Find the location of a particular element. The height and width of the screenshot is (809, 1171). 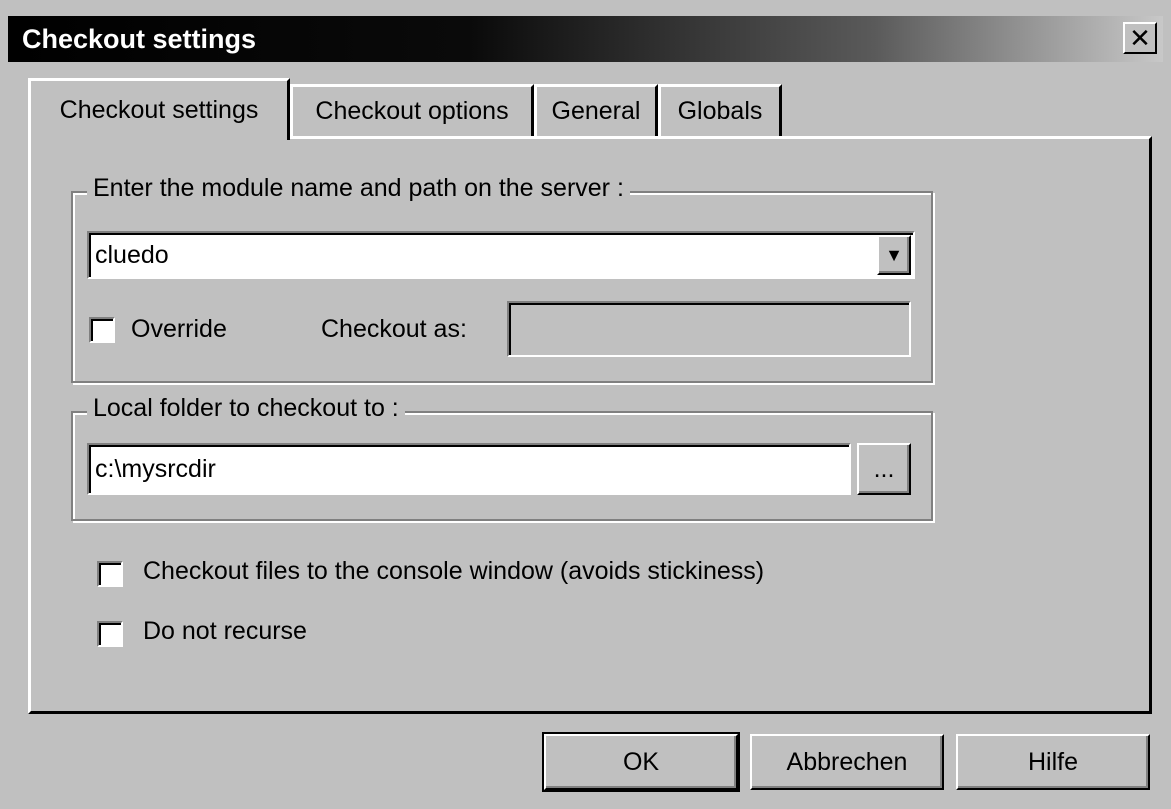

close-icon: ✕ is located at coordinates (1140, 38).